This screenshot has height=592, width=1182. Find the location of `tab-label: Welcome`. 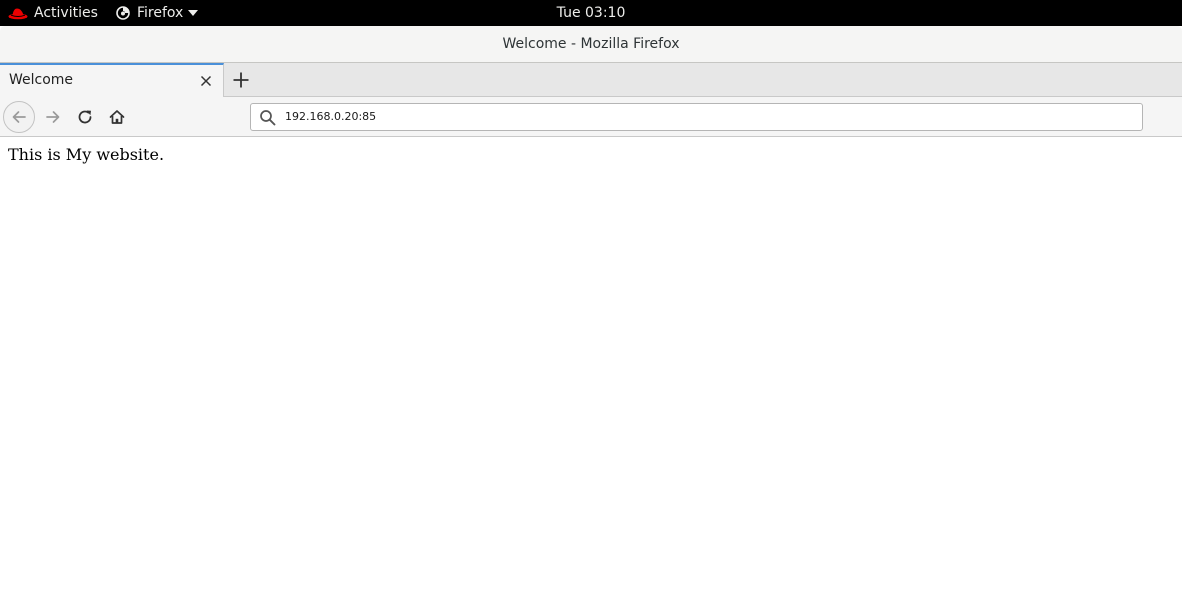

tab-label: Welcome is located at coordinates (41, 80).